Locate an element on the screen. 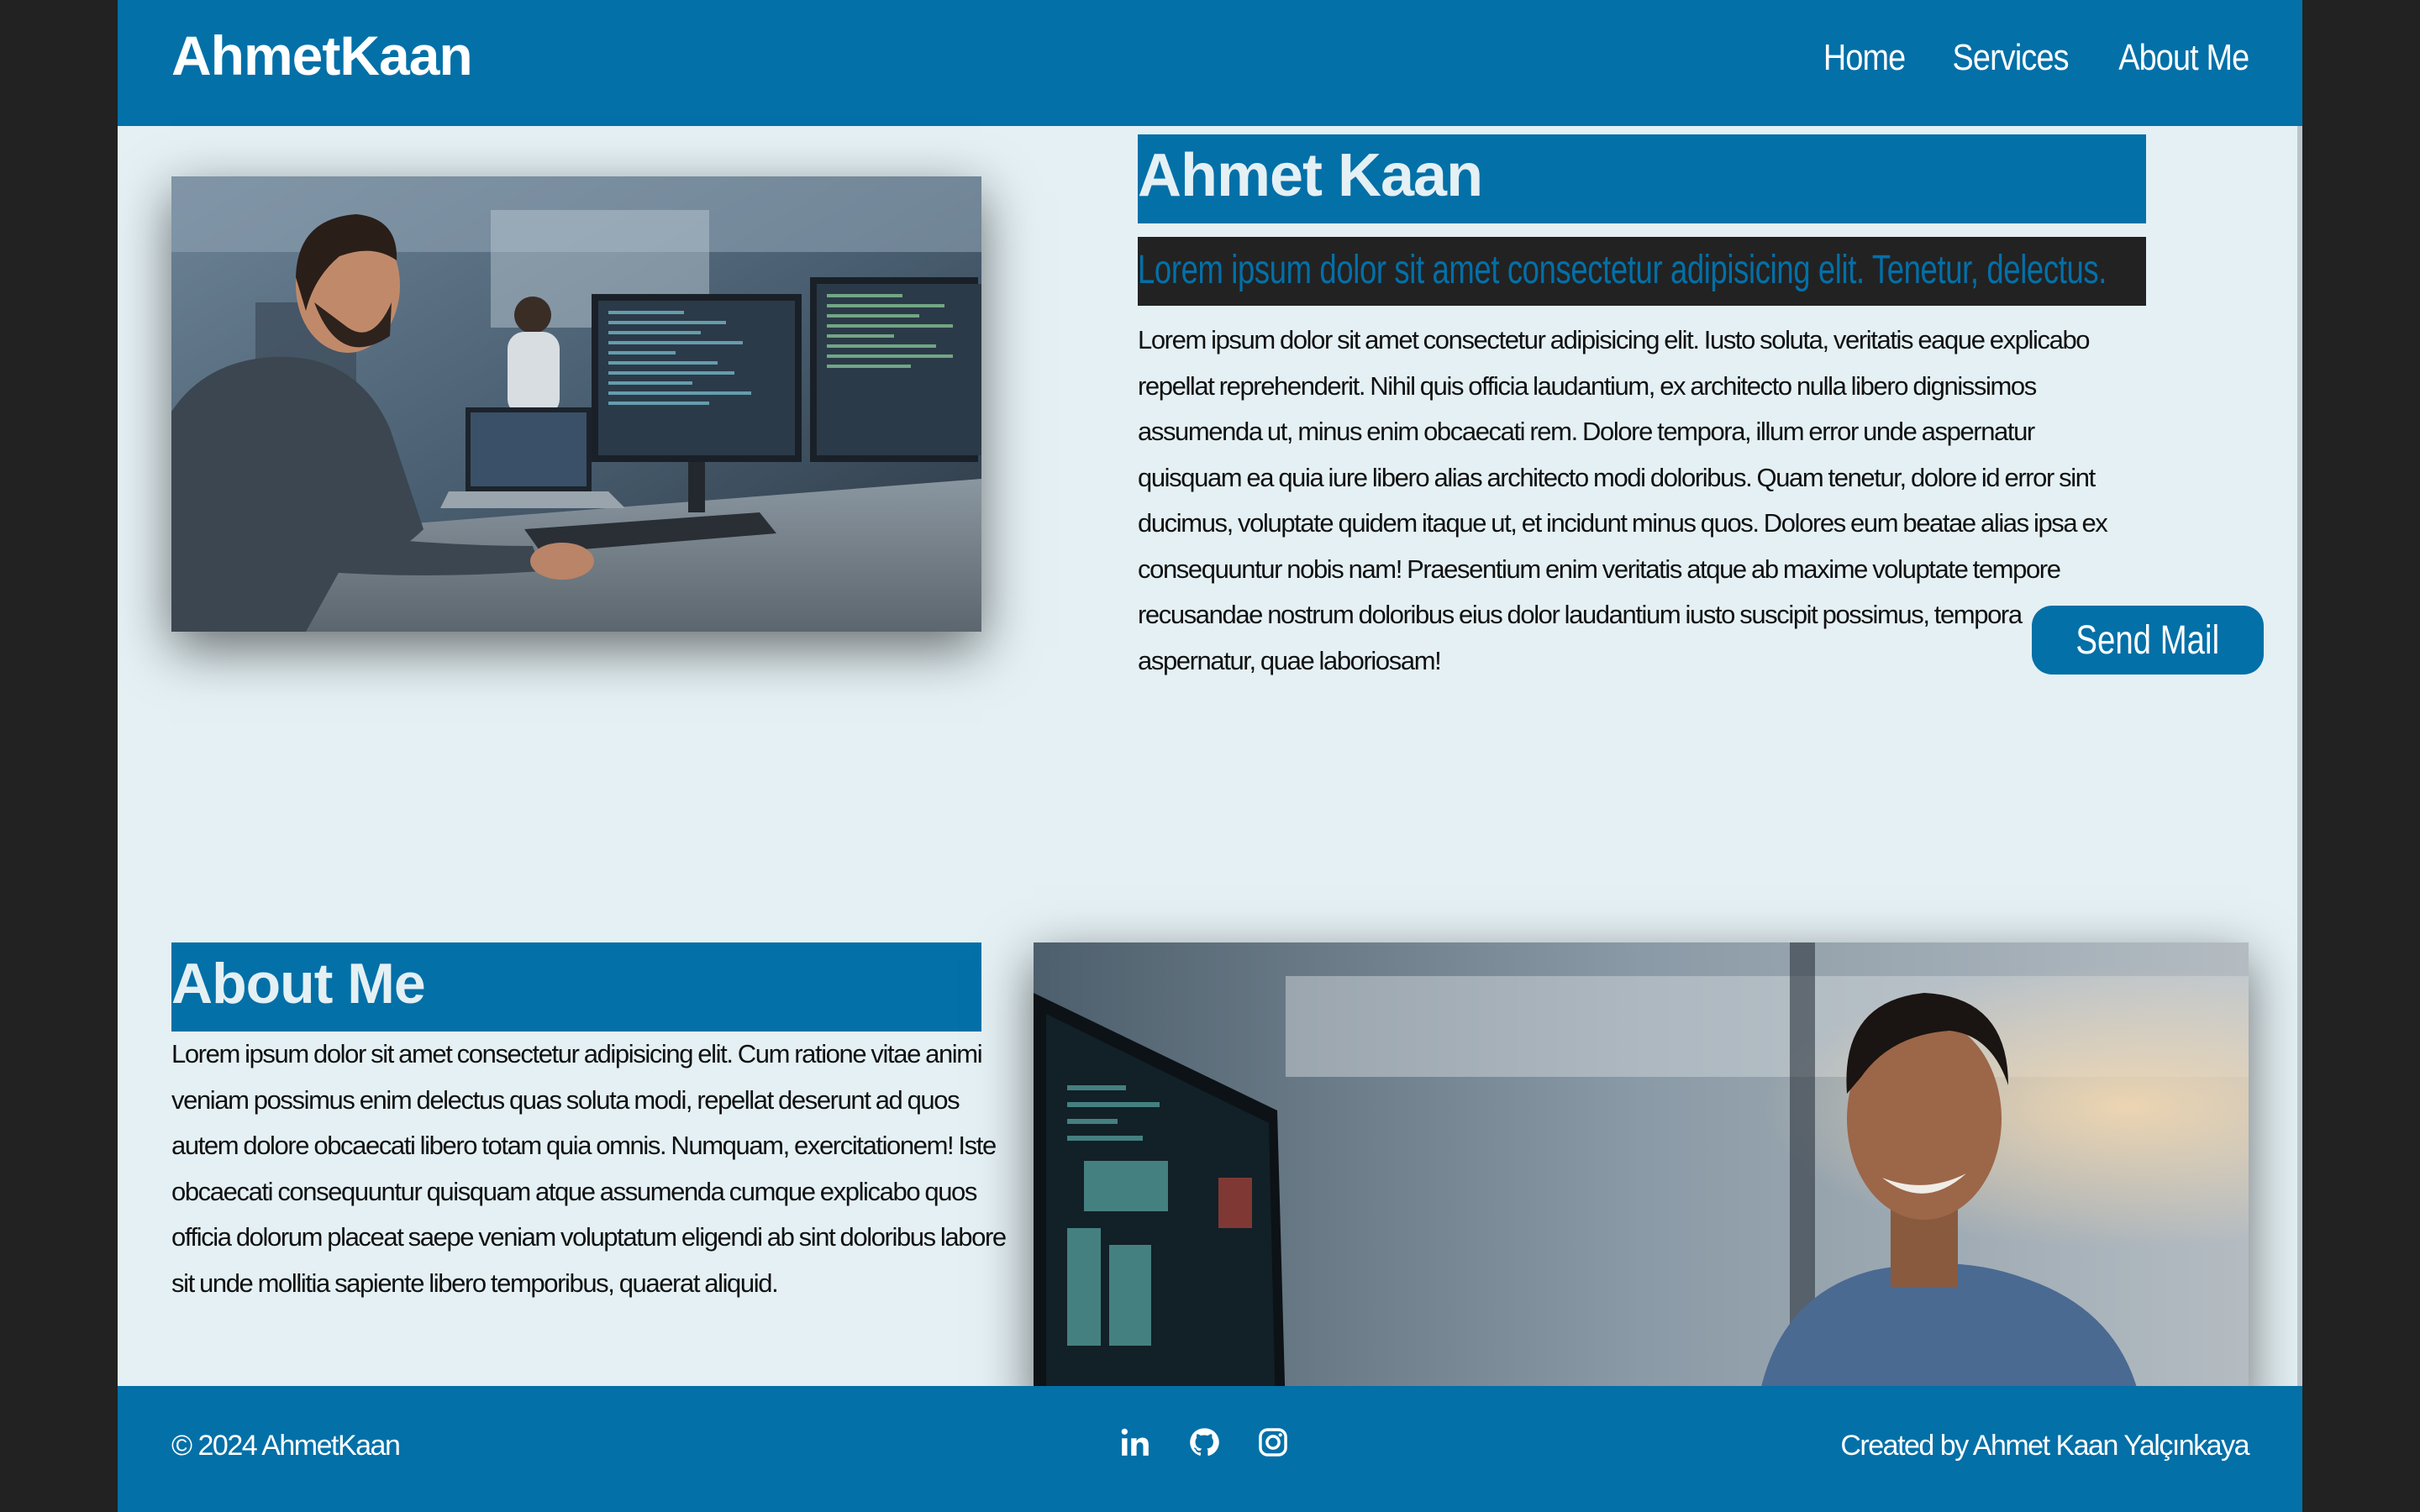 The width and height of the screenshot is (2420, 1512). site-header: AhmetKaan Home Services About Me is located at coordinates (1210, 63).